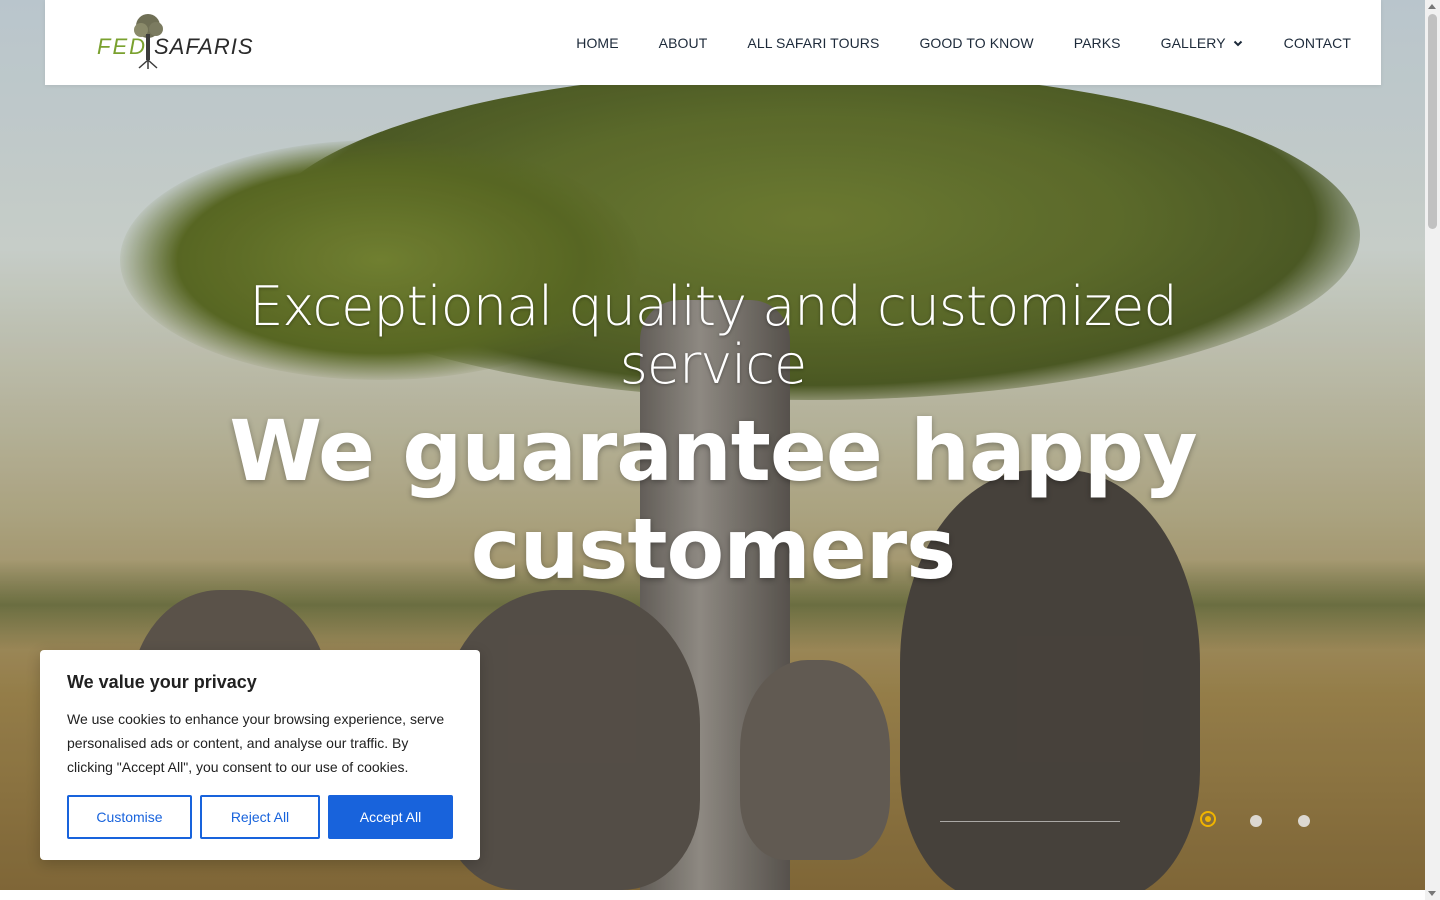 This screenshot has width=1440, height=900. I want to click on page-scrollbar, so click(1432, 450).